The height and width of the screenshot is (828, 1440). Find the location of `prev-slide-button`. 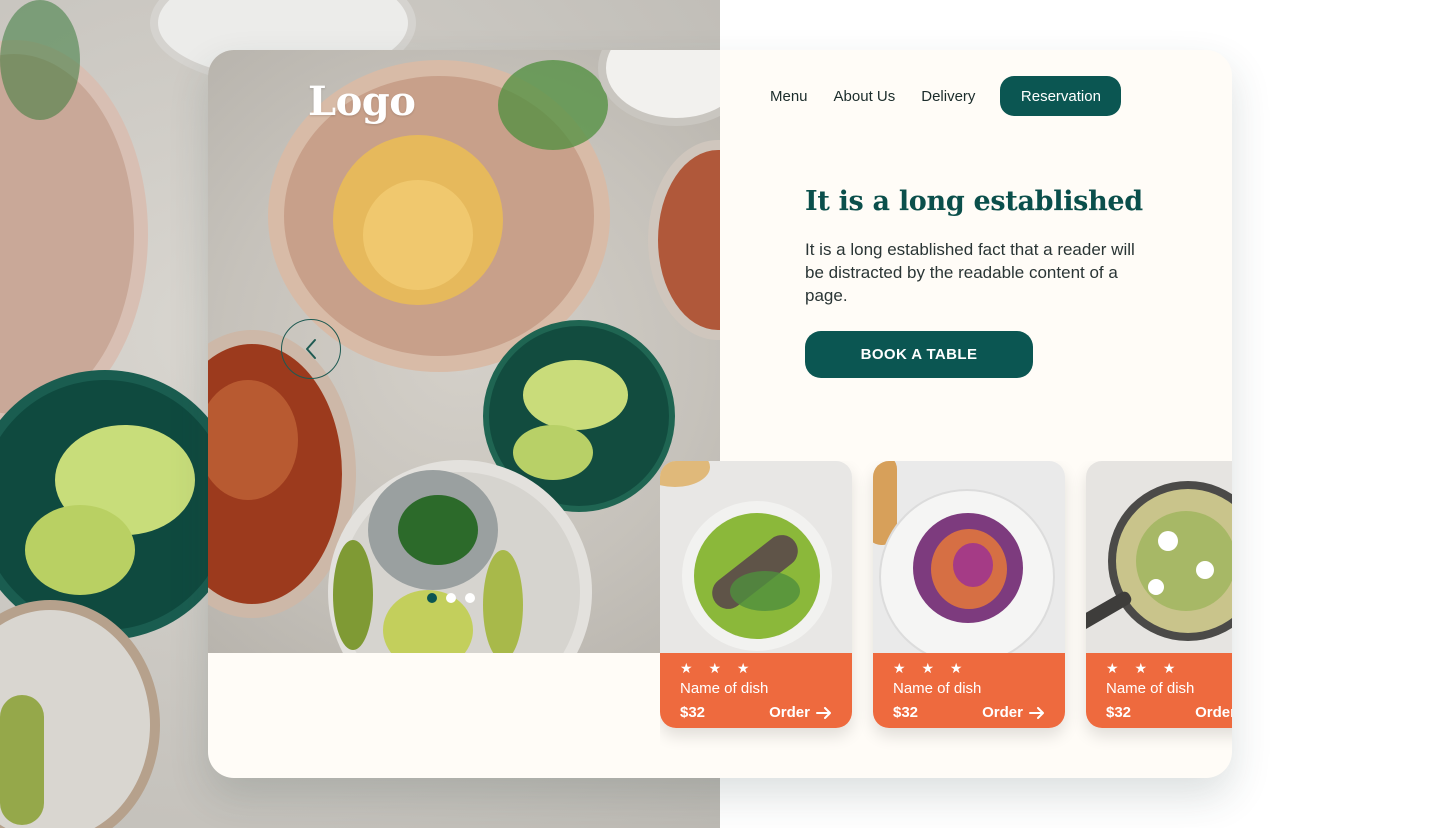

prev-slide-button is located at coordinates (311, 349).